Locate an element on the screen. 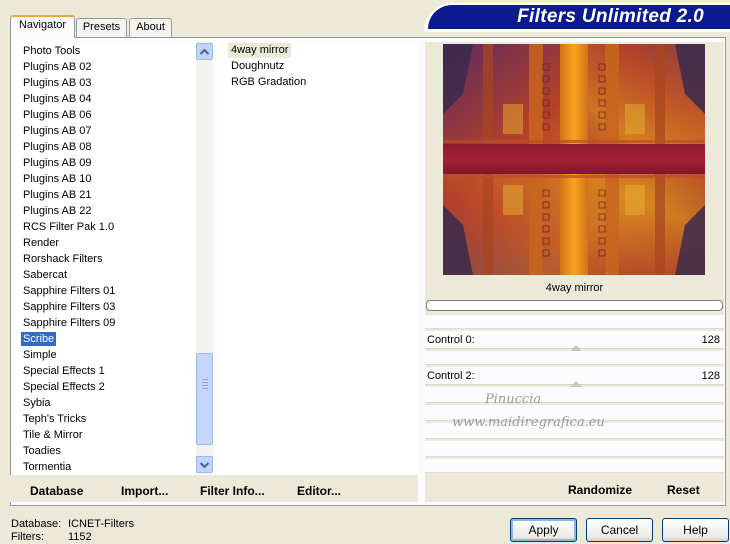  apply-button: Apply is located at coordinates (543, 530).